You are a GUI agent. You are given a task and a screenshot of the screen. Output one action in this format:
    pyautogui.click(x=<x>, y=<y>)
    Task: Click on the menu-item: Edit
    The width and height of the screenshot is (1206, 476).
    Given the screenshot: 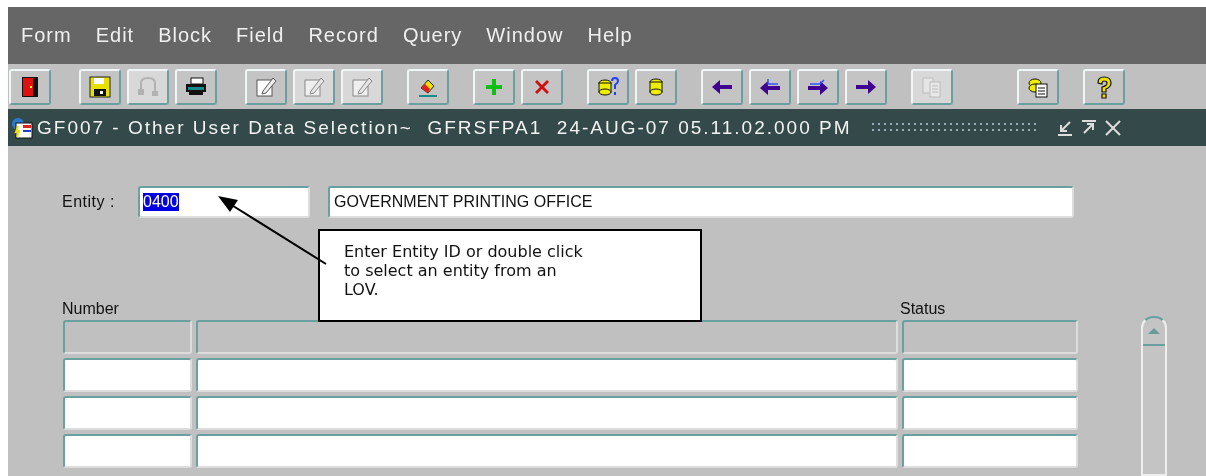 What is the action you would take?
    pyautogui.click(x=124, y=36)
    